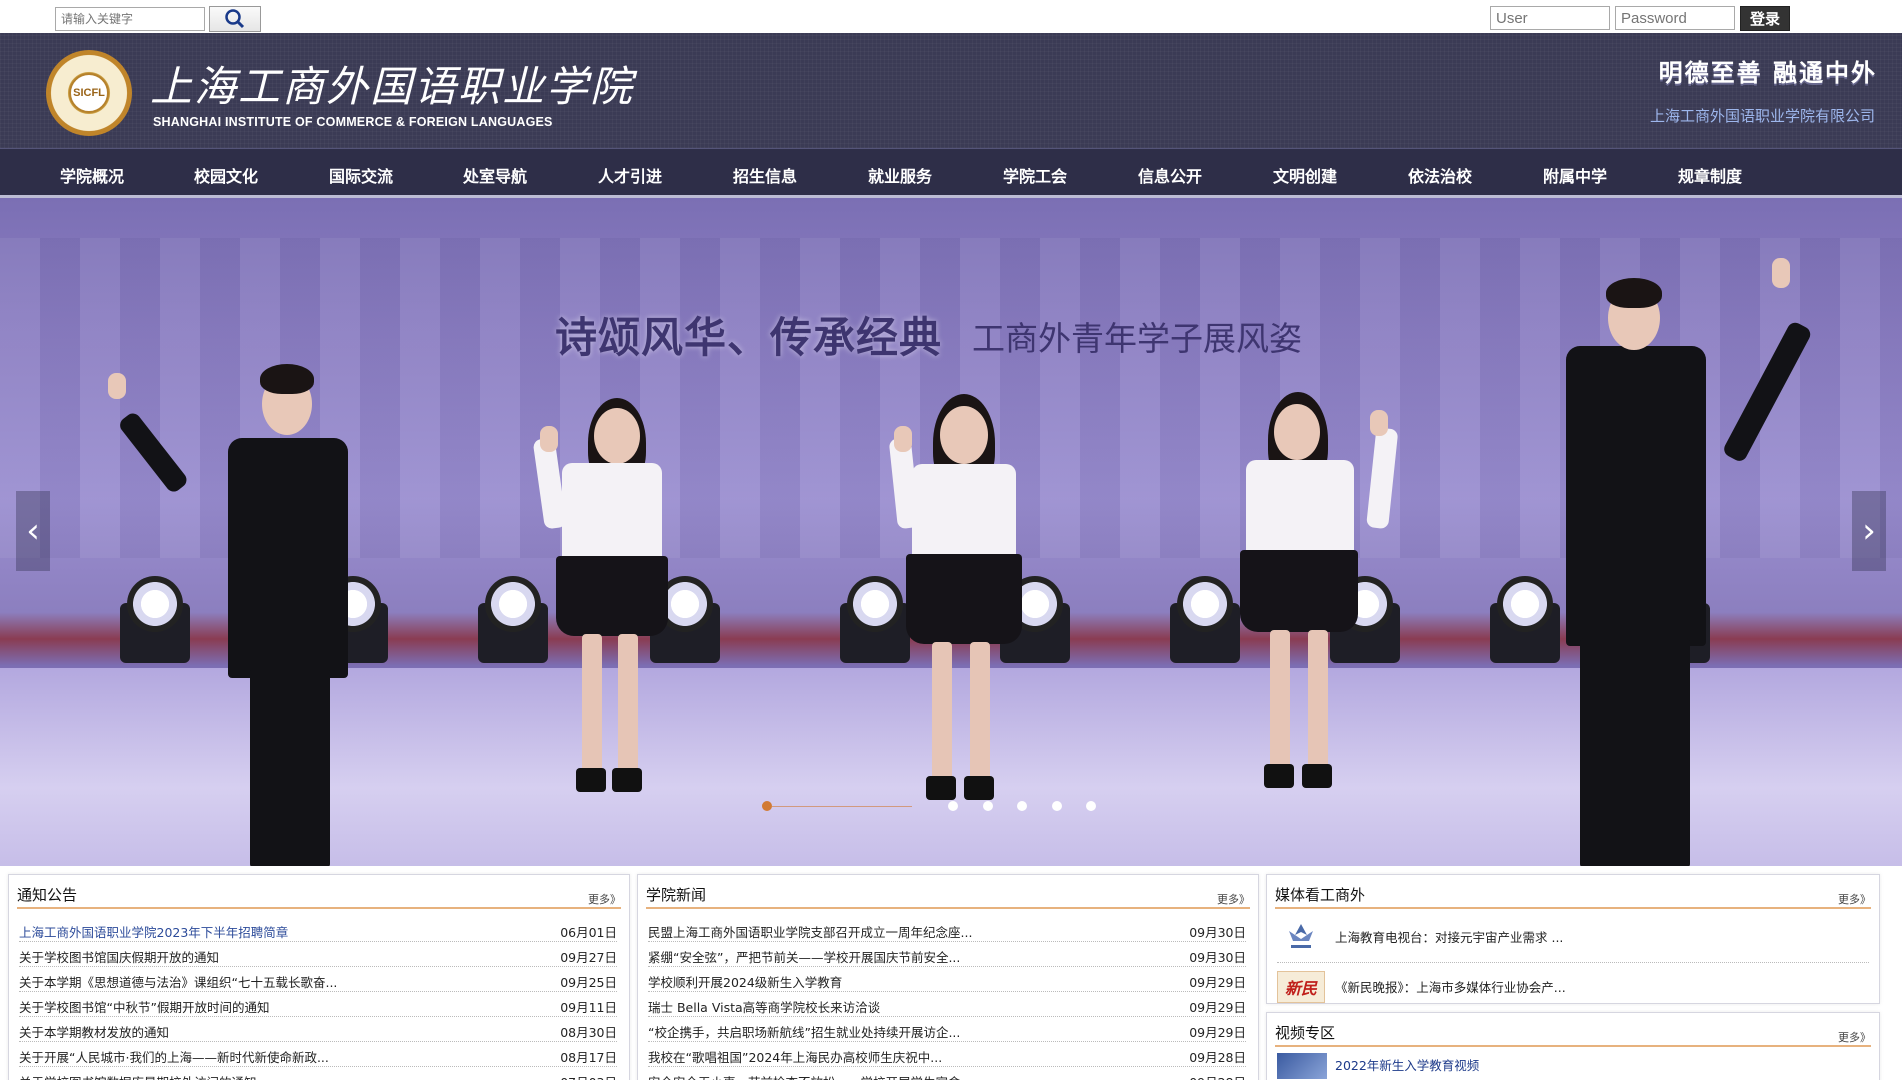 The height and width of the screenshot is (1080, 1902). Describe the element at coordinates (1320, 895) in the screenshot. I see `media-title: 媒体看工商外` at that location.